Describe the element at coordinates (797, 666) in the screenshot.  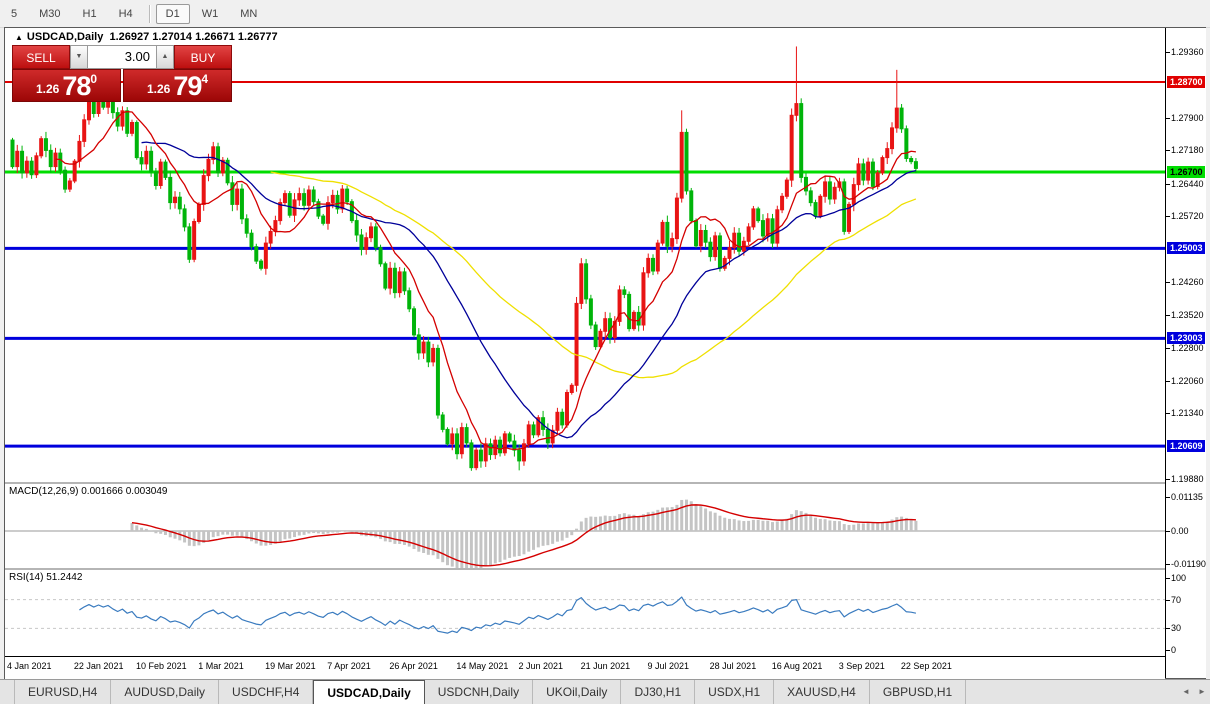
I see `date-axis-label: 16 Aug 2021` at that location.